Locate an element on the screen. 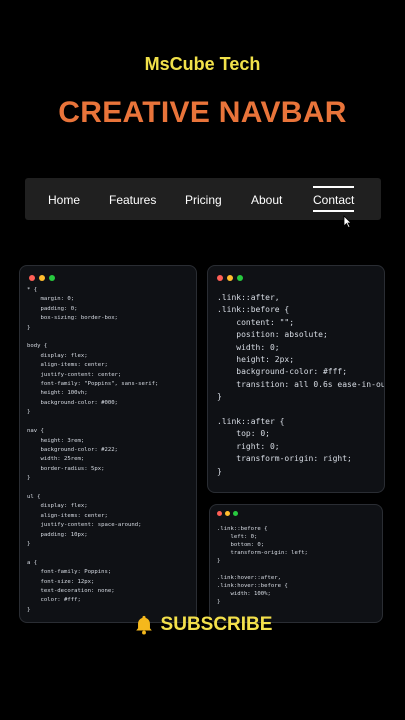  brand-title: MsCube Tech is located at coordinates (202, 64).